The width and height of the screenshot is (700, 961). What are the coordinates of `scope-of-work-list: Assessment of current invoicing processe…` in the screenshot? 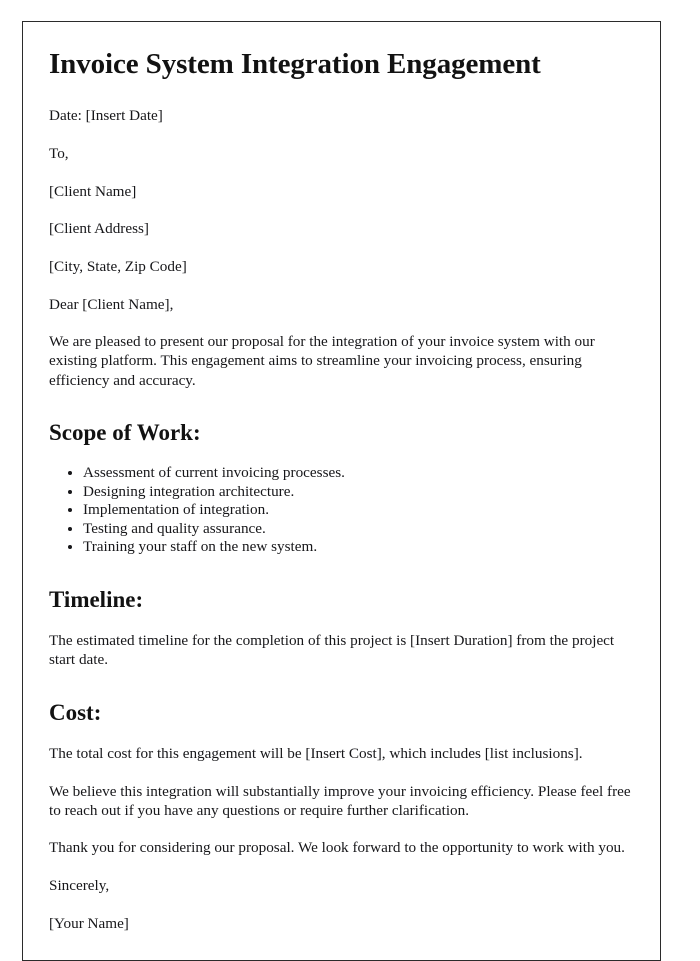 It's located at (347, 510).